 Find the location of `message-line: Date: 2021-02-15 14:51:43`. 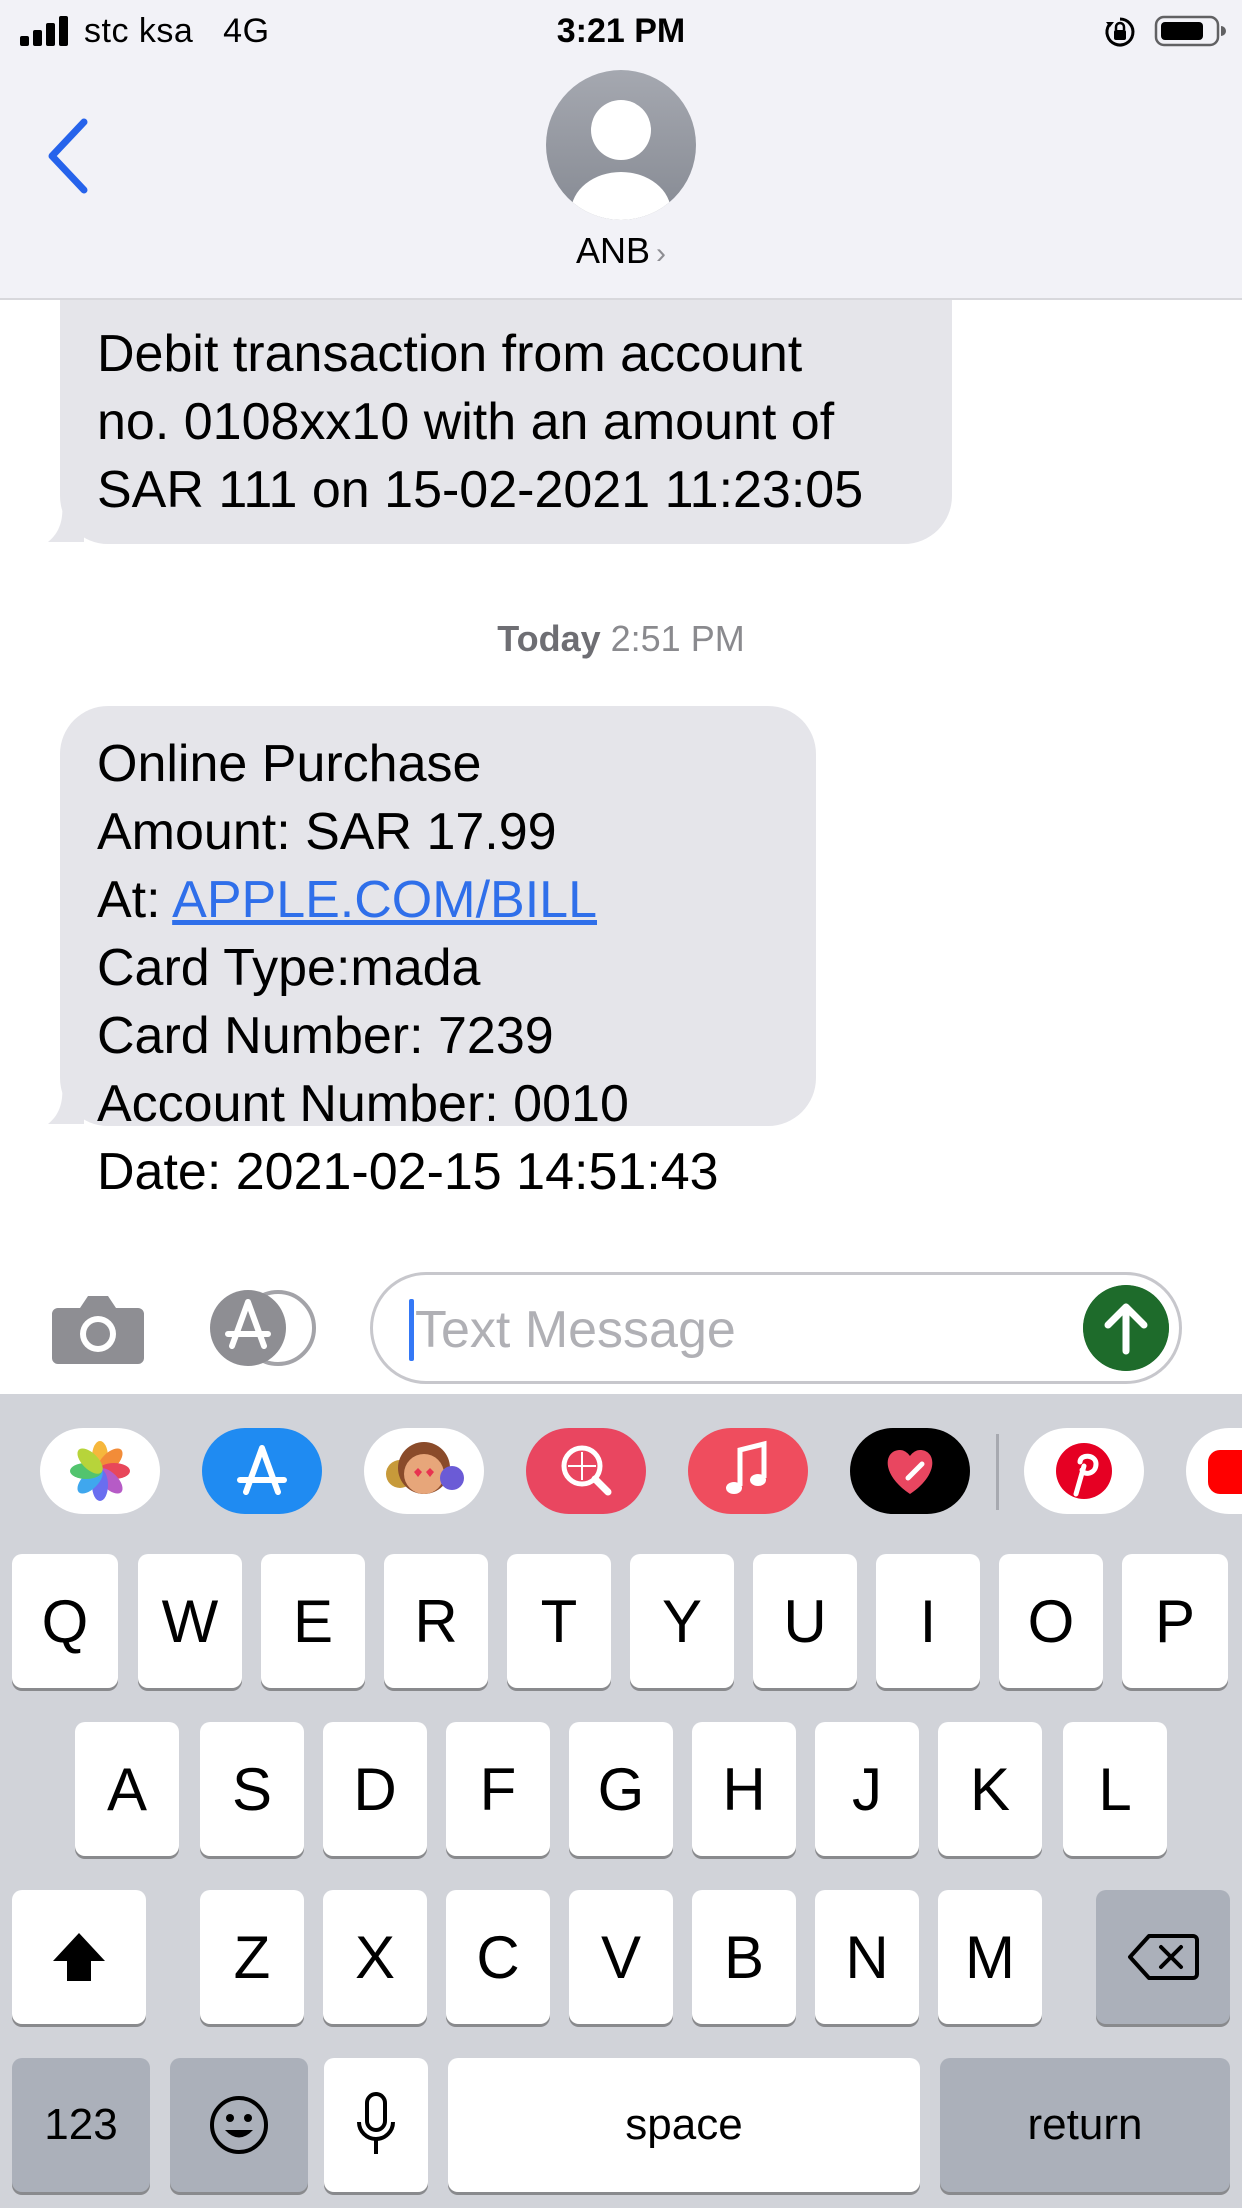

message-line: Date: 2021-02-15 14:51:43 is located at coordinates (408, 1172).